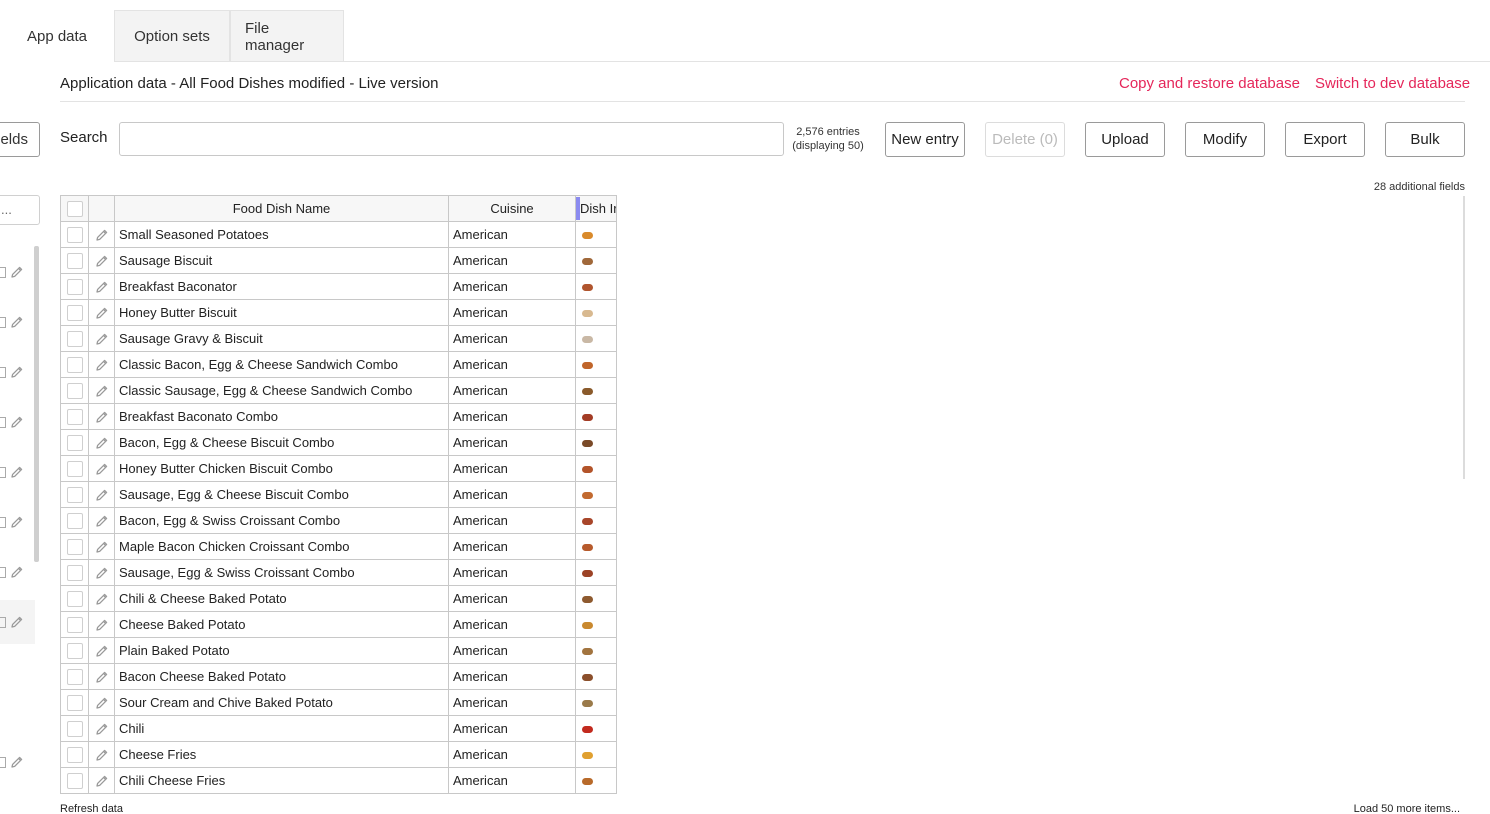 This screenshot has width=1490, height=814. Describe the element at coordinates (20, 139) in the screenshot. I see `fields-button: elds` at that location.